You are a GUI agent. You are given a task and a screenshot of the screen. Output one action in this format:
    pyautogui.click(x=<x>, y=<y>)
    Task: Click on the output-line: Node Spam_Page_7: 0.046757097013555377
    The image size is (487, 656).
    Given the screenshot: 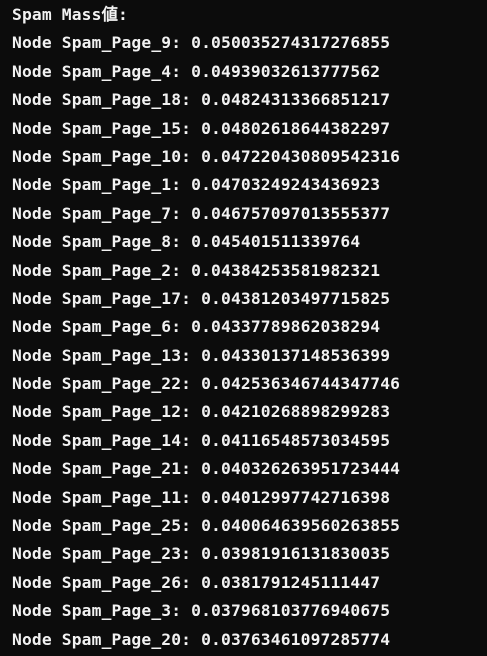 What is the action you would take?
    pyautogui.click(x=201, y=213)
    